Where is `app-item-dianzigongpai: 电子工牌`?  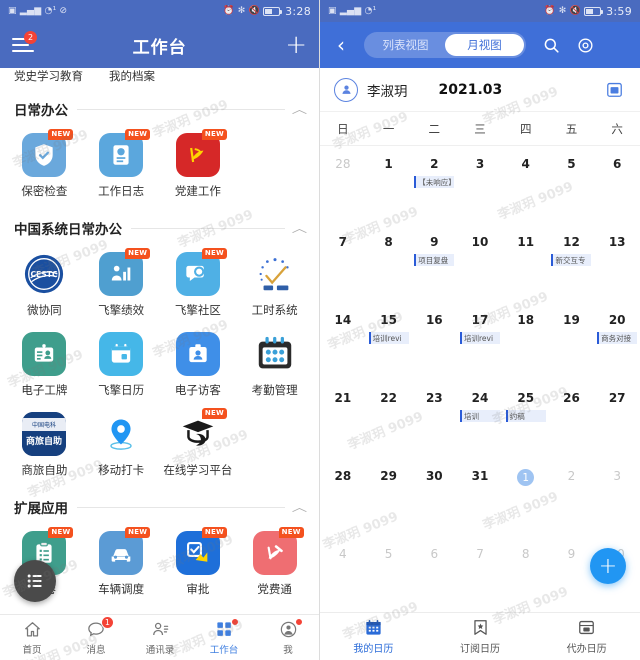 app-item-dianzigongpai: 电子工牌 is located at coordinates (44, 366).